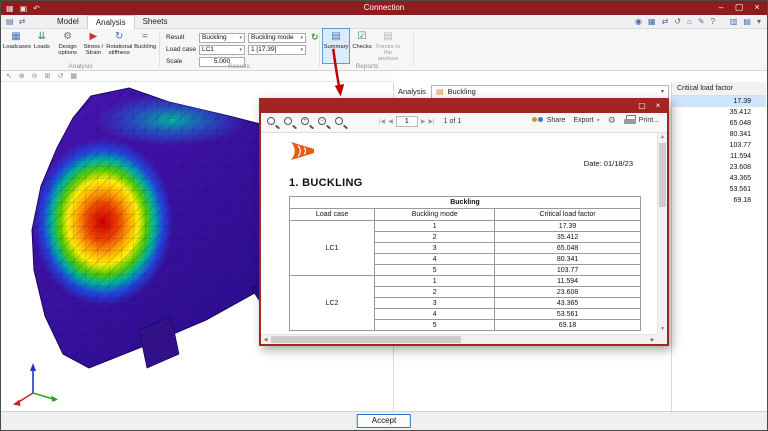 This screenshot has height=431, width=768. I want to click on select-icon: ↖, so click(9, 76).